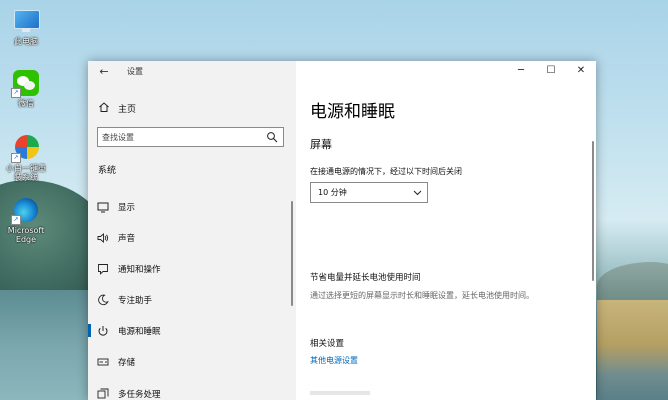 This screenshot has height=400, width=668. What do you see at coordinates (182, 137) in the screenshot?
I see `search-input` at bounding box center [182, 137].